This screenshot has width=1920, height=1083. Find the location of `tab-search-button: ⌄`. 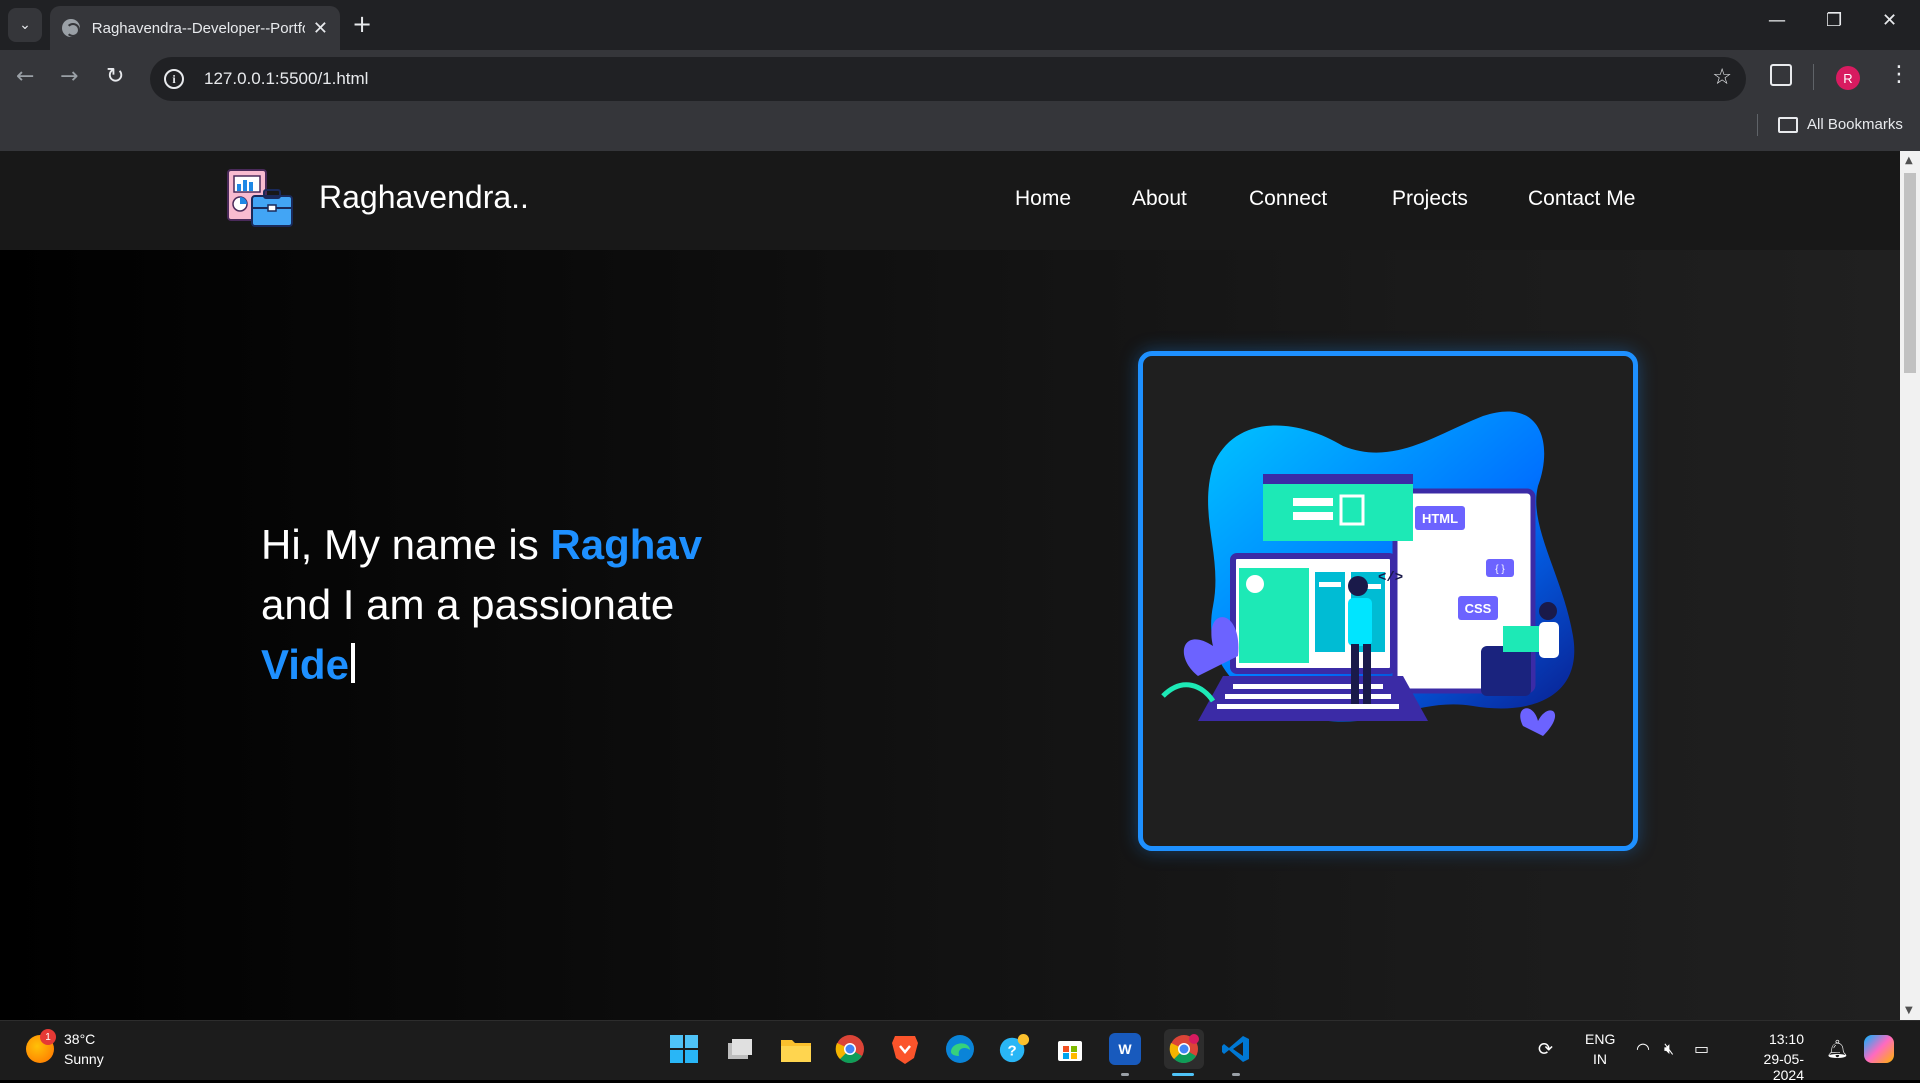

tab-search-button: ⌄ is located at coordinates (25, 25).